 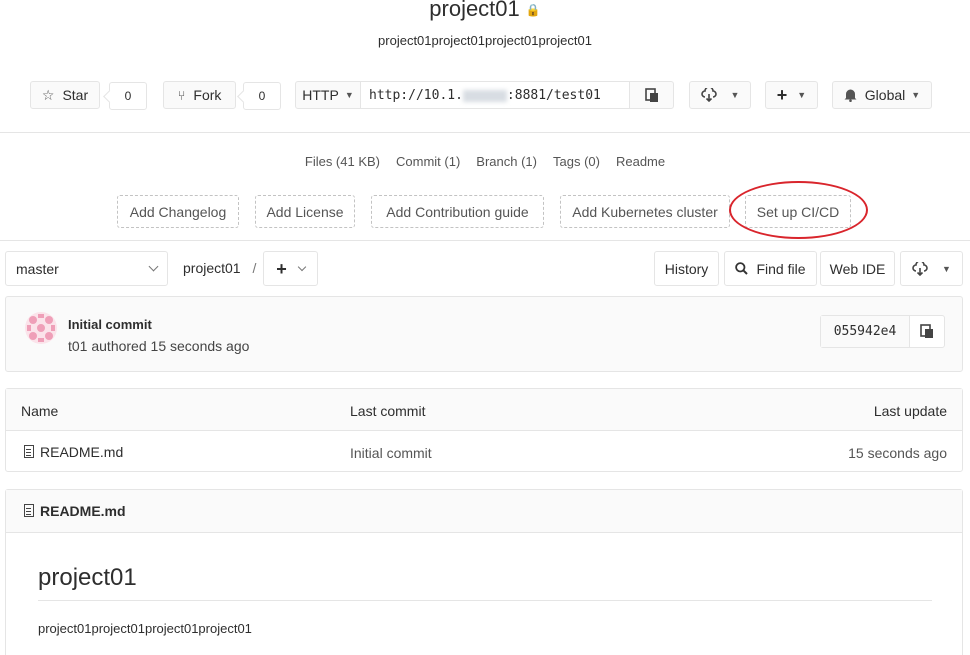 What do you see at coordinates (290, 268) in the screenshot?
I see `add-file-dropdown: +` at bounding box center [290, 268].